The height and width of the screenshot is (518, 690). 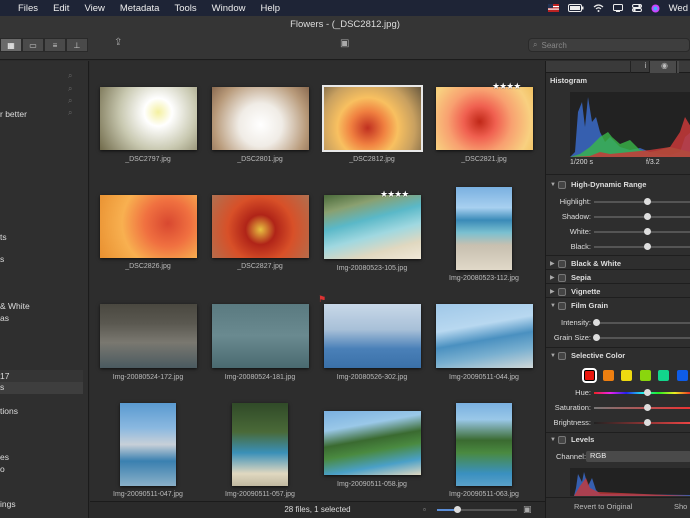 What do you see at coordinates (457, 509) in the screenshot?
I see `zoom-slider-knob` at bounding box center [457, 509].